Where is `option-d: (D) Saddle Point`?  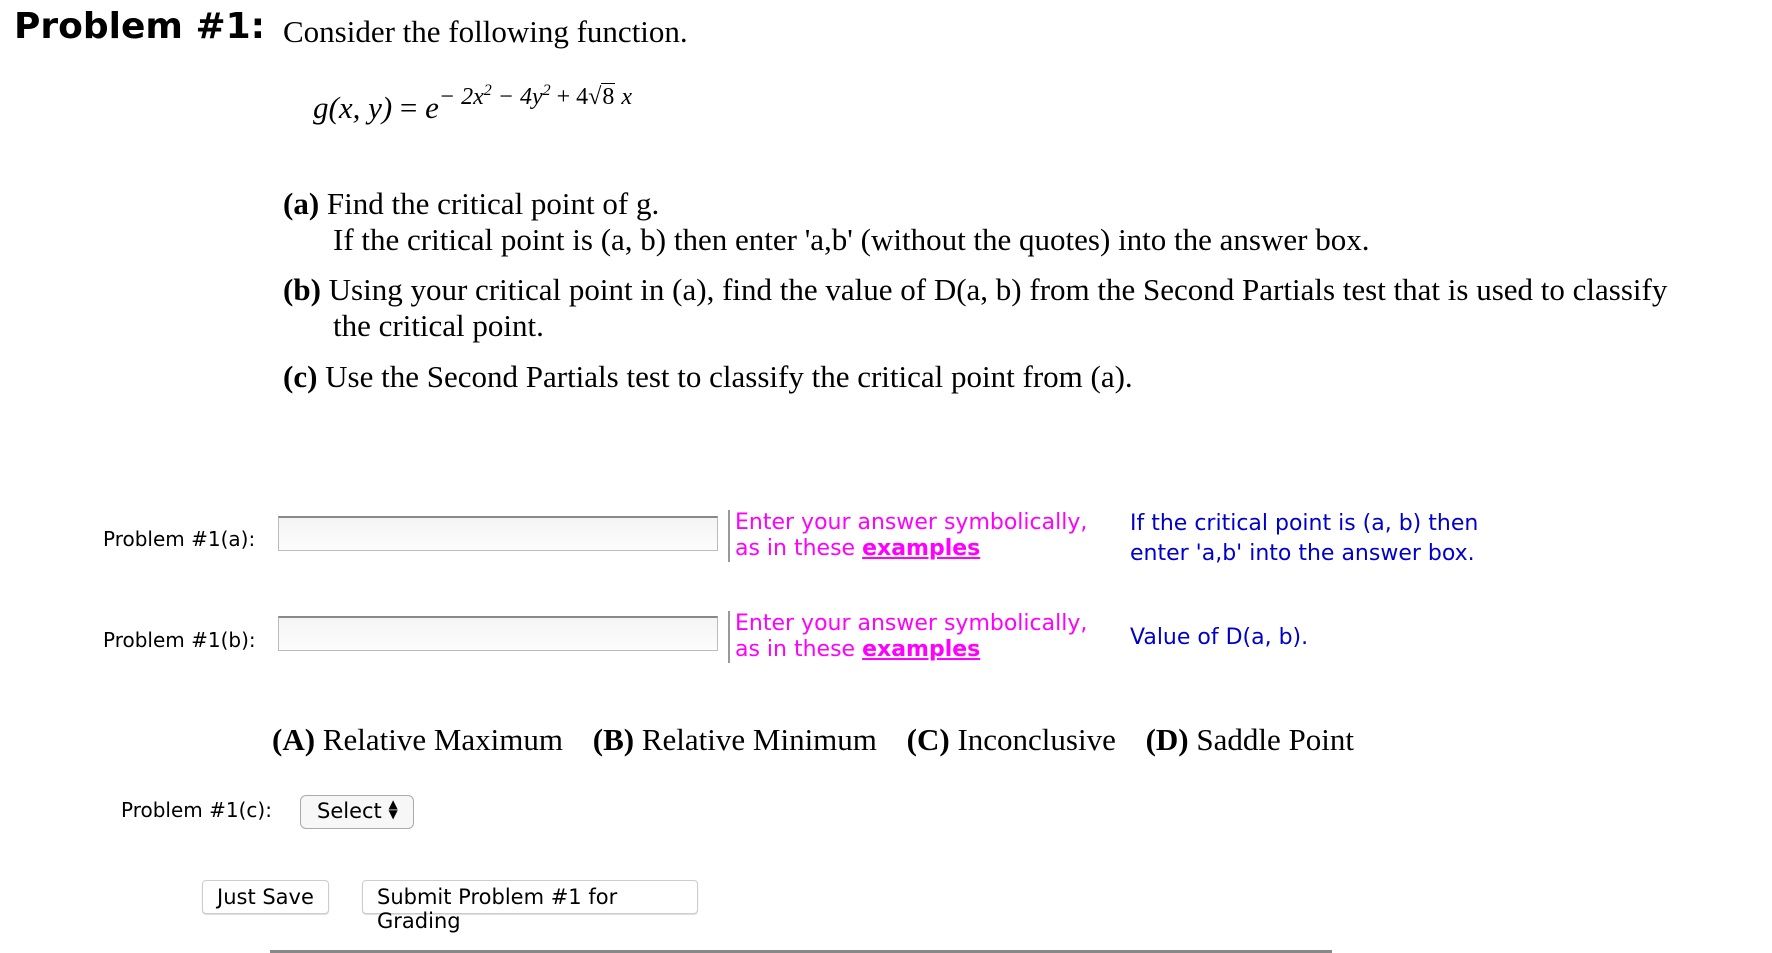
option-d: (D) Saddle Point is located at coordinates (1249, 739).